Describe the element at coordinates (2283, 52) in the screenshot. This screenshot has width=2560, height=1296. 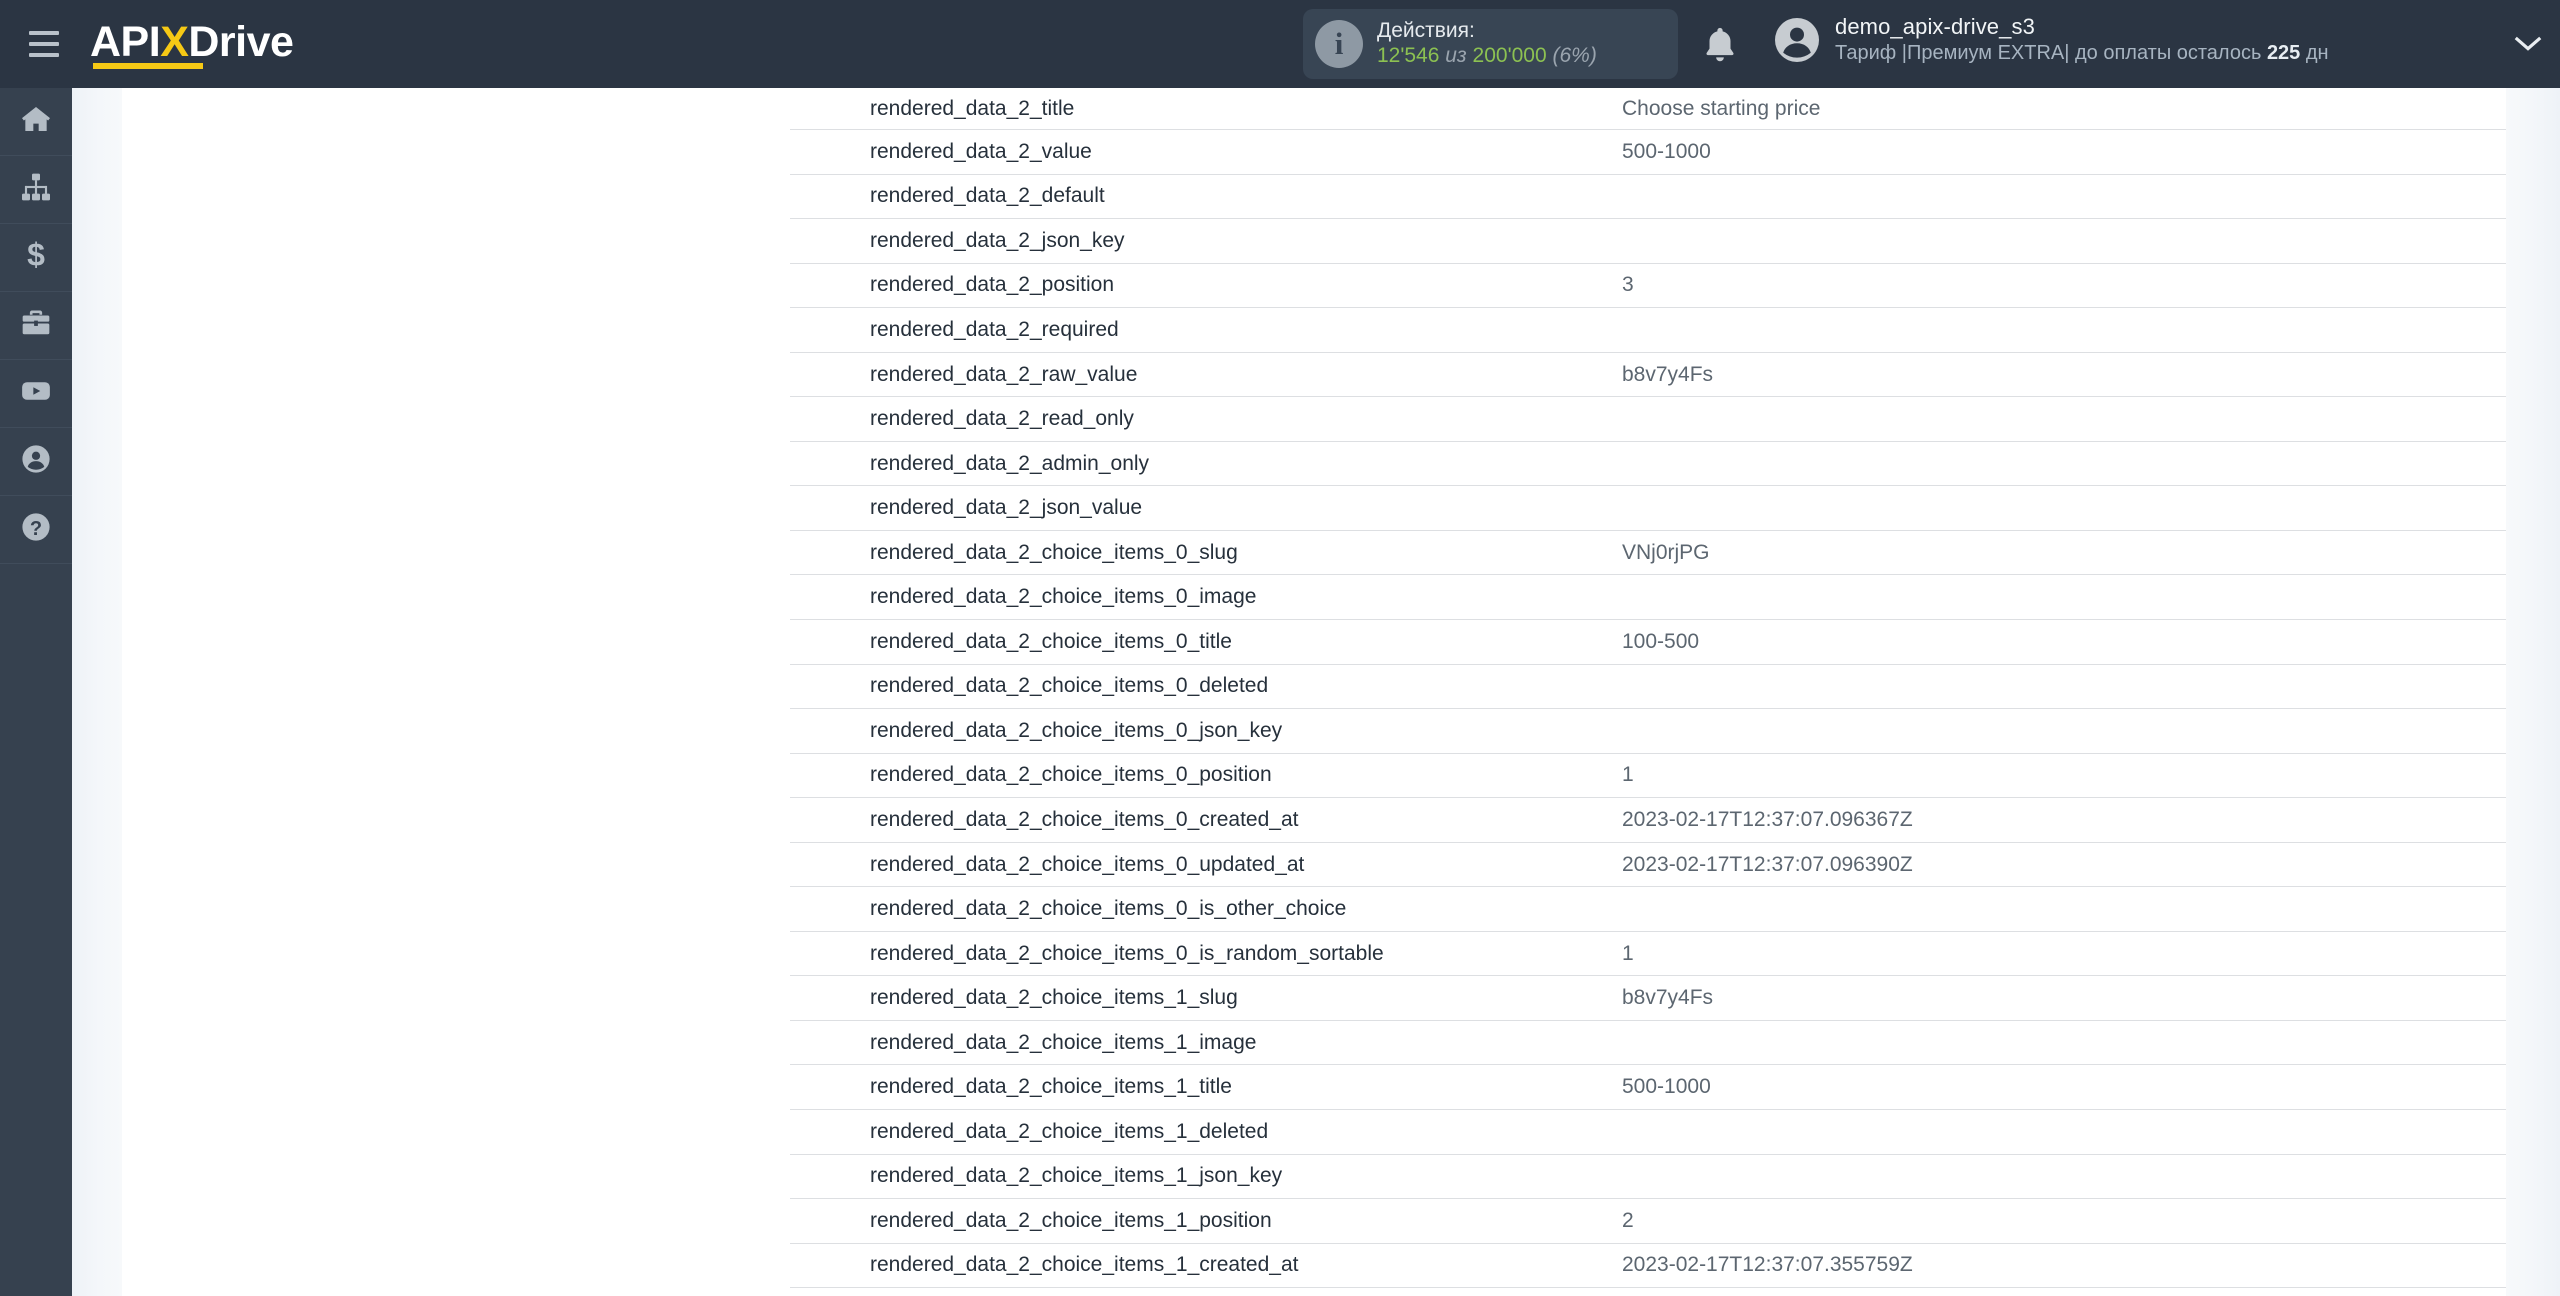
I see `user-plan-days: 225` at that location.